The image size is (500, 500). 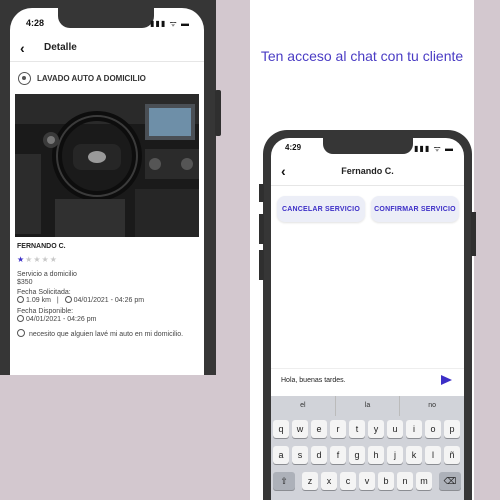 I want to click on key: v, so click(x=367, y=481).